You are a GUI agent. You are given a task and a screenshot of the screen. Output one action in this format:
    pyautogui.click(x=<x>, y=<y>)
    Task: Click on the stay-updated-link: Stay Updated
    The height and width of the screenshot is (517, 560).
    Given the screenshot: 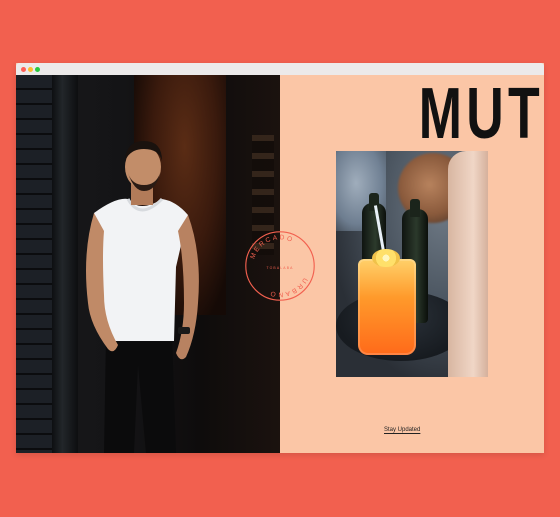 What is the action you would take?
    pyautogui.click(x=402, y=430)
    